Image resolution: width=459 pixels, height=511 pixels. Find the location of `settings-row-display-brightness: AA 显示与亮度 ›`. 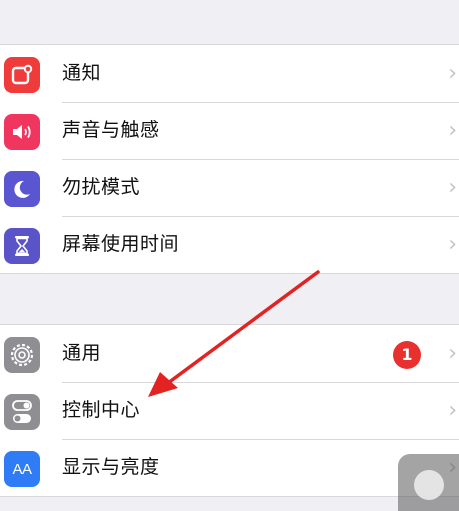

settings-row-display-brightness: AA 显示与亮度 › is located at coordinates (229, 467).